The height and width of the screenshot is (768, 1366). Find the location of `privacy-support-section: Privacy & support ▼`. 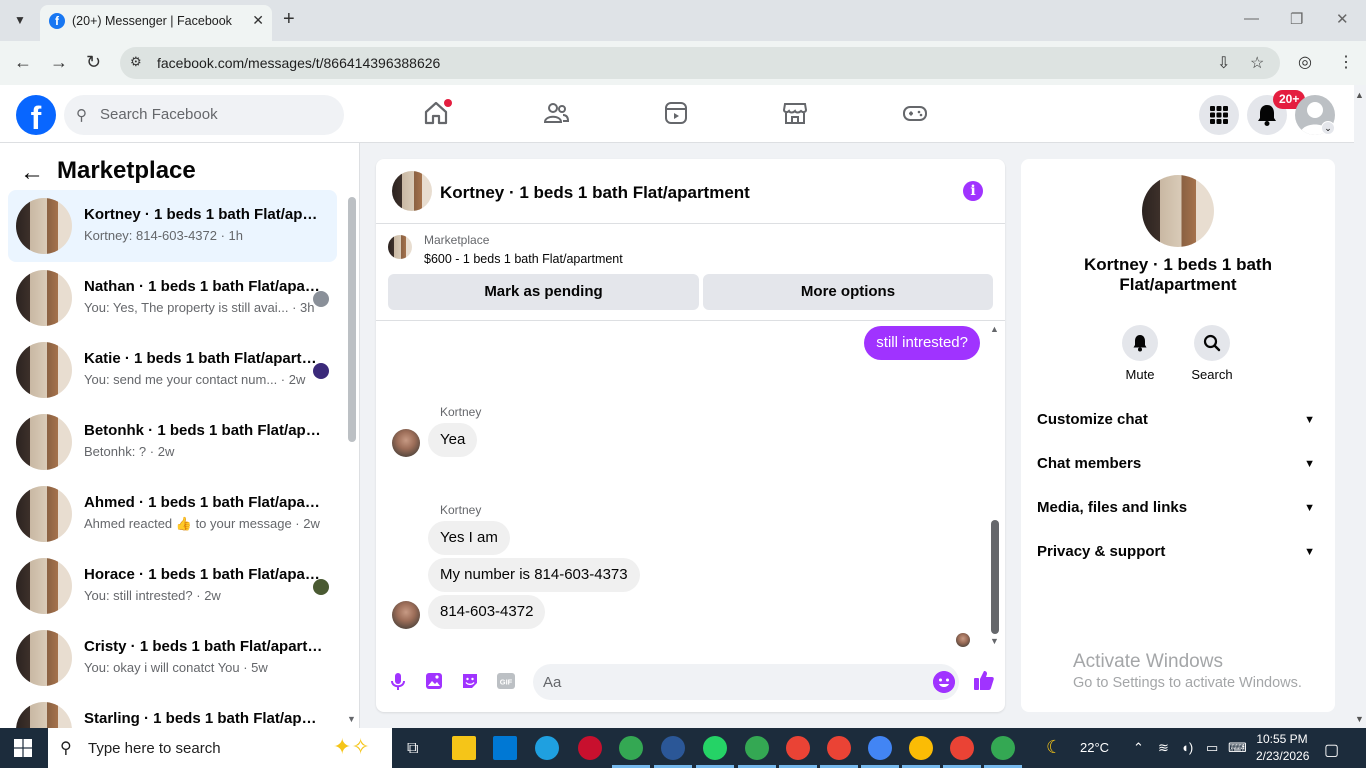

privacy-support-section: Privacy & support ▼ is located at coordinates (1178, 557).